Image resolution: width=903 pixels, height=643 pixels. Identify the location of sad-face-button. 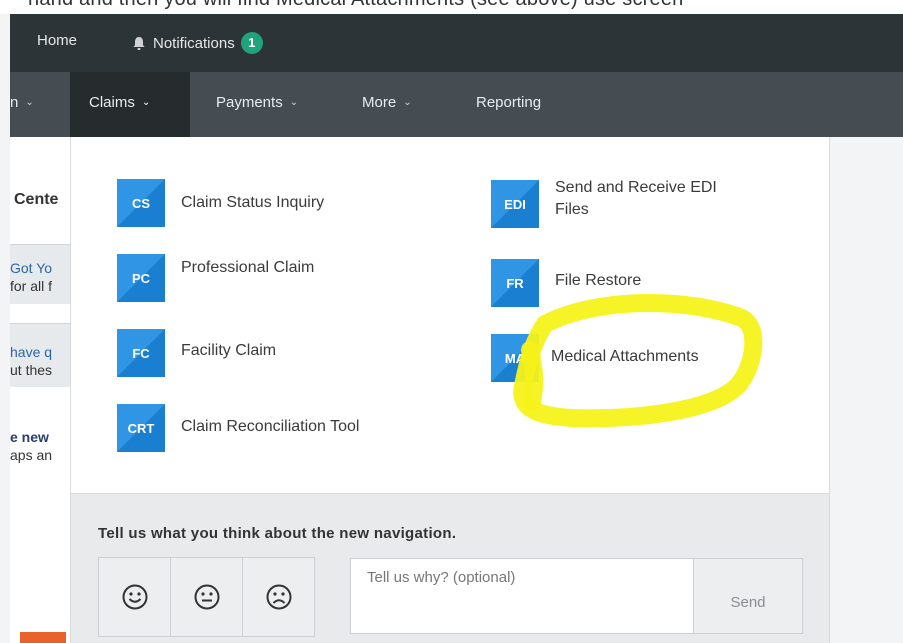
(278, 597).